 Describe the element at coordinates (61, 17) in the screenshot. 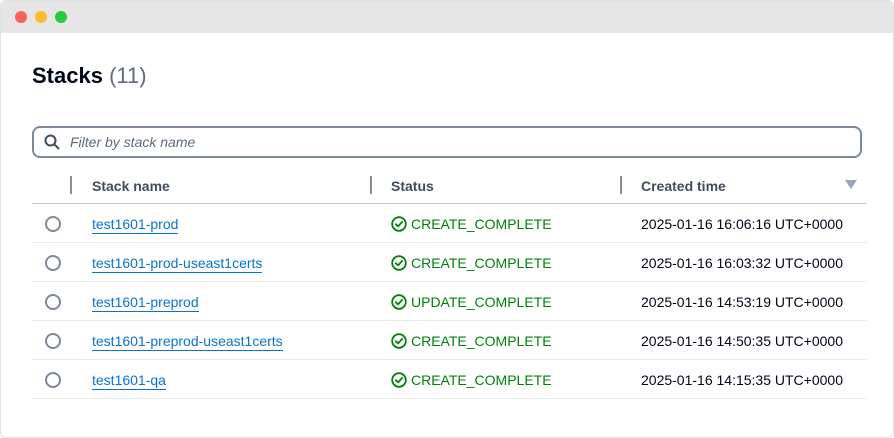

I see `maximize-window-button` at that location.